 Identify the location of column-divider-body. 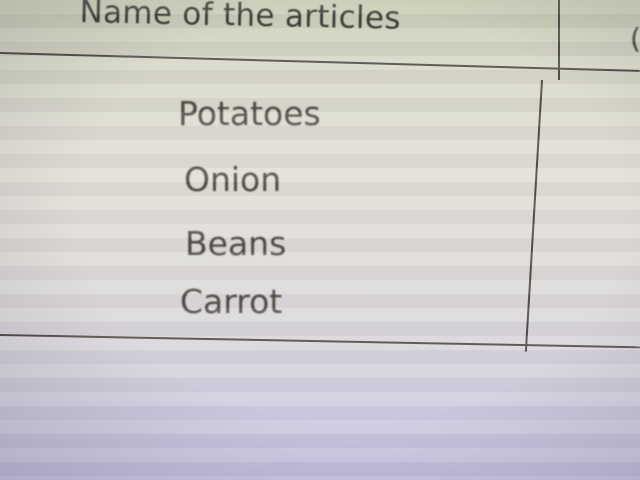
(533, 216).